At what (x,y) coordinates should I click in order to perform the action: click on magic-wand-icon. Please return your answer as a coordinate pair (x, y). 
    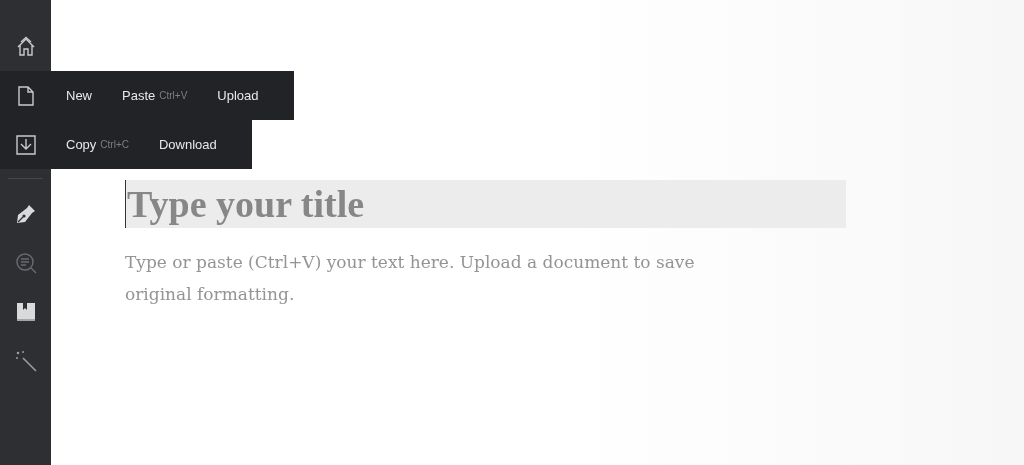
    Looking at the image, I should click on (25, 360).